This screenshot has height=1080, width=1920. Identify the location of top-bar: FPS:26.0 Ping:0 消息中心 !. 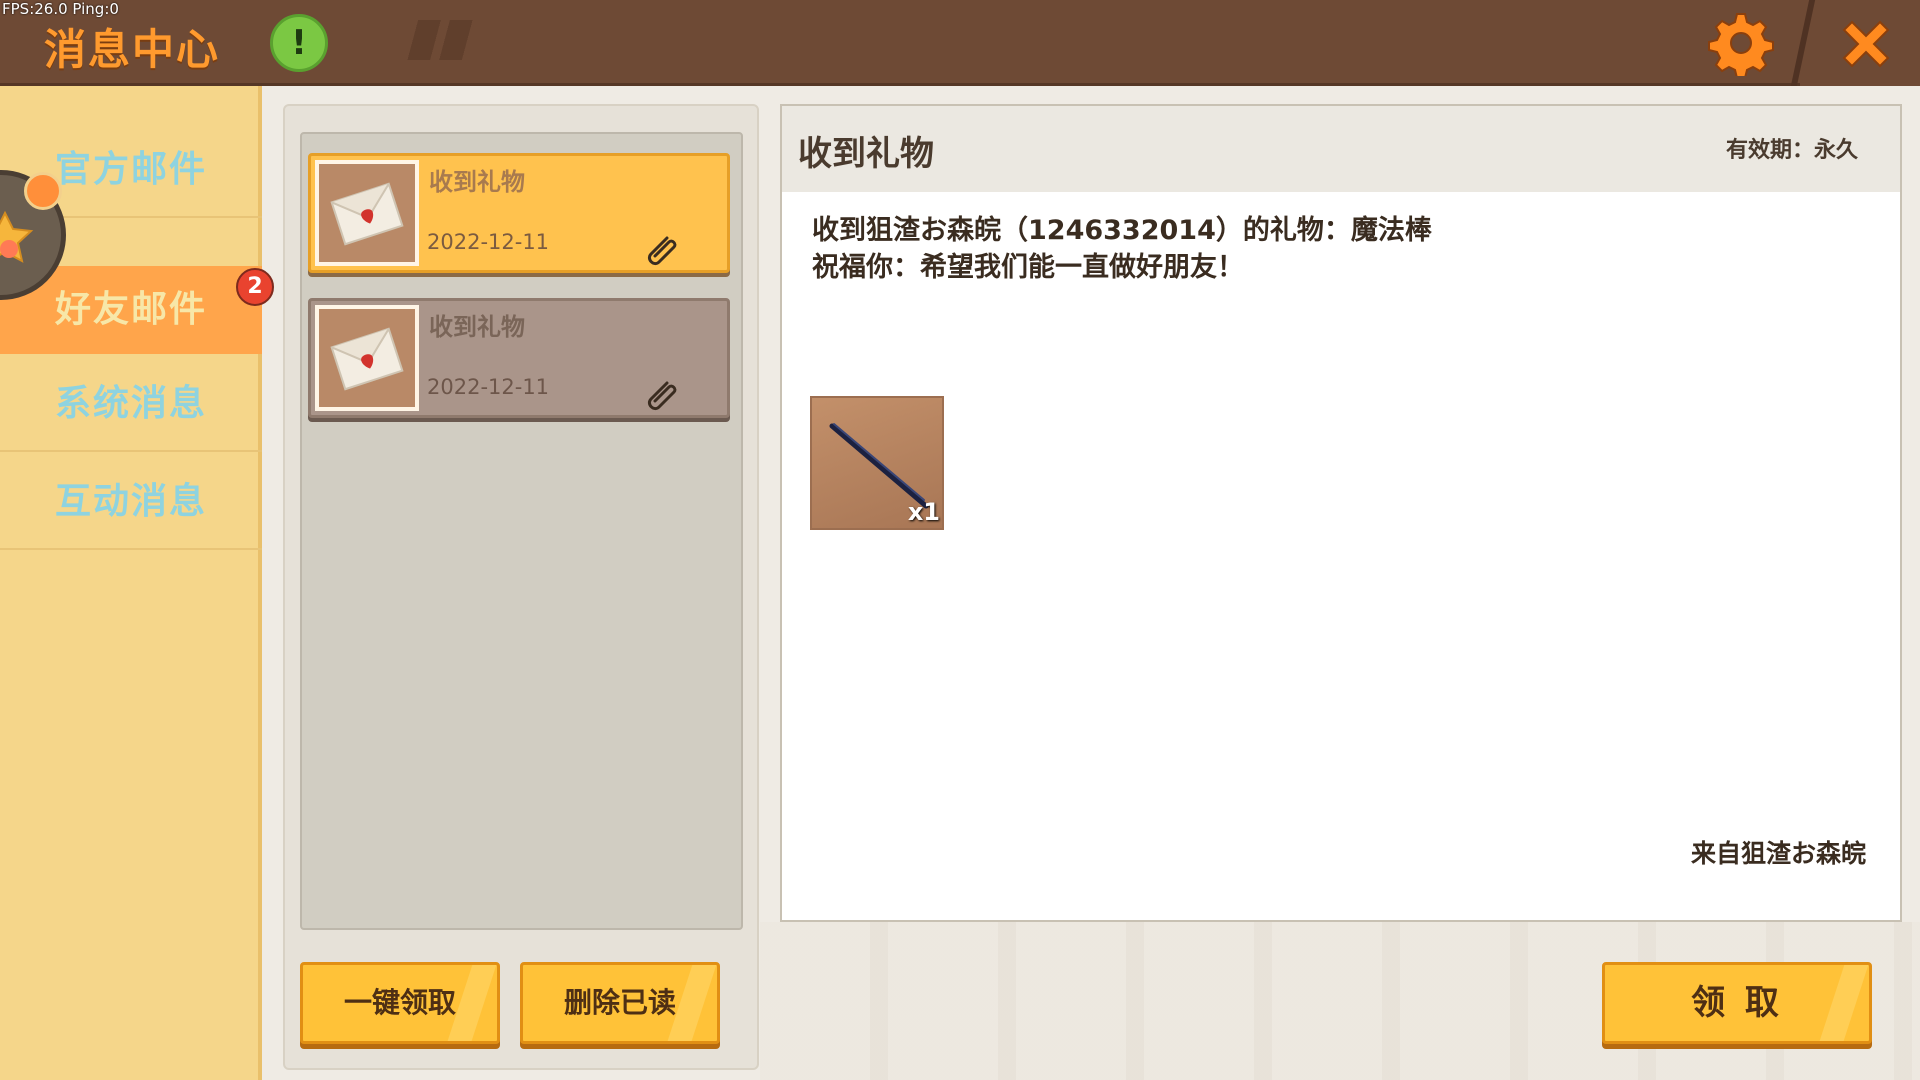
(960, 43).